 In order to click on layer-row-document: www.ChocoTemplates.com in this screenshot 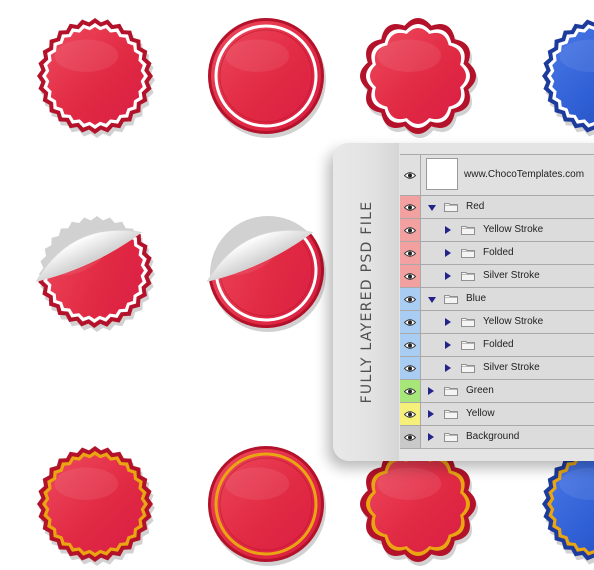, I will do `click(497, 175)`.